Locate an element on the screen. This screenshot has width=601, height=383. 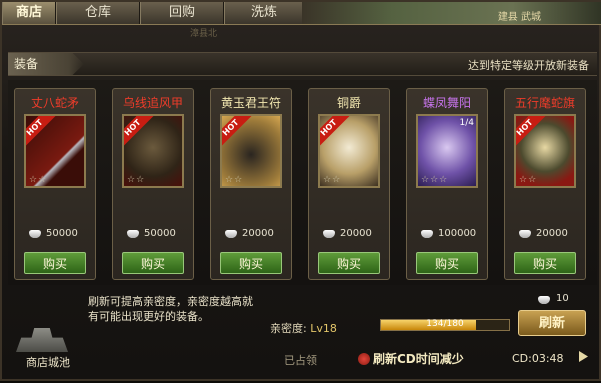
shop-city-label: 商店城池 is located at coordinates (48, 362).